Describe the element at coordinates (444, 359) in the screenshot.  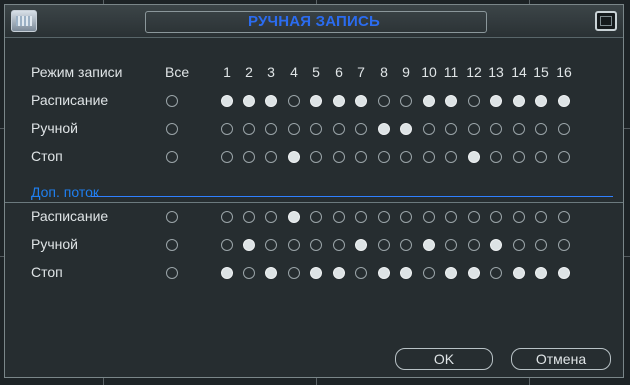
I see `ok-button: OK` at that location.